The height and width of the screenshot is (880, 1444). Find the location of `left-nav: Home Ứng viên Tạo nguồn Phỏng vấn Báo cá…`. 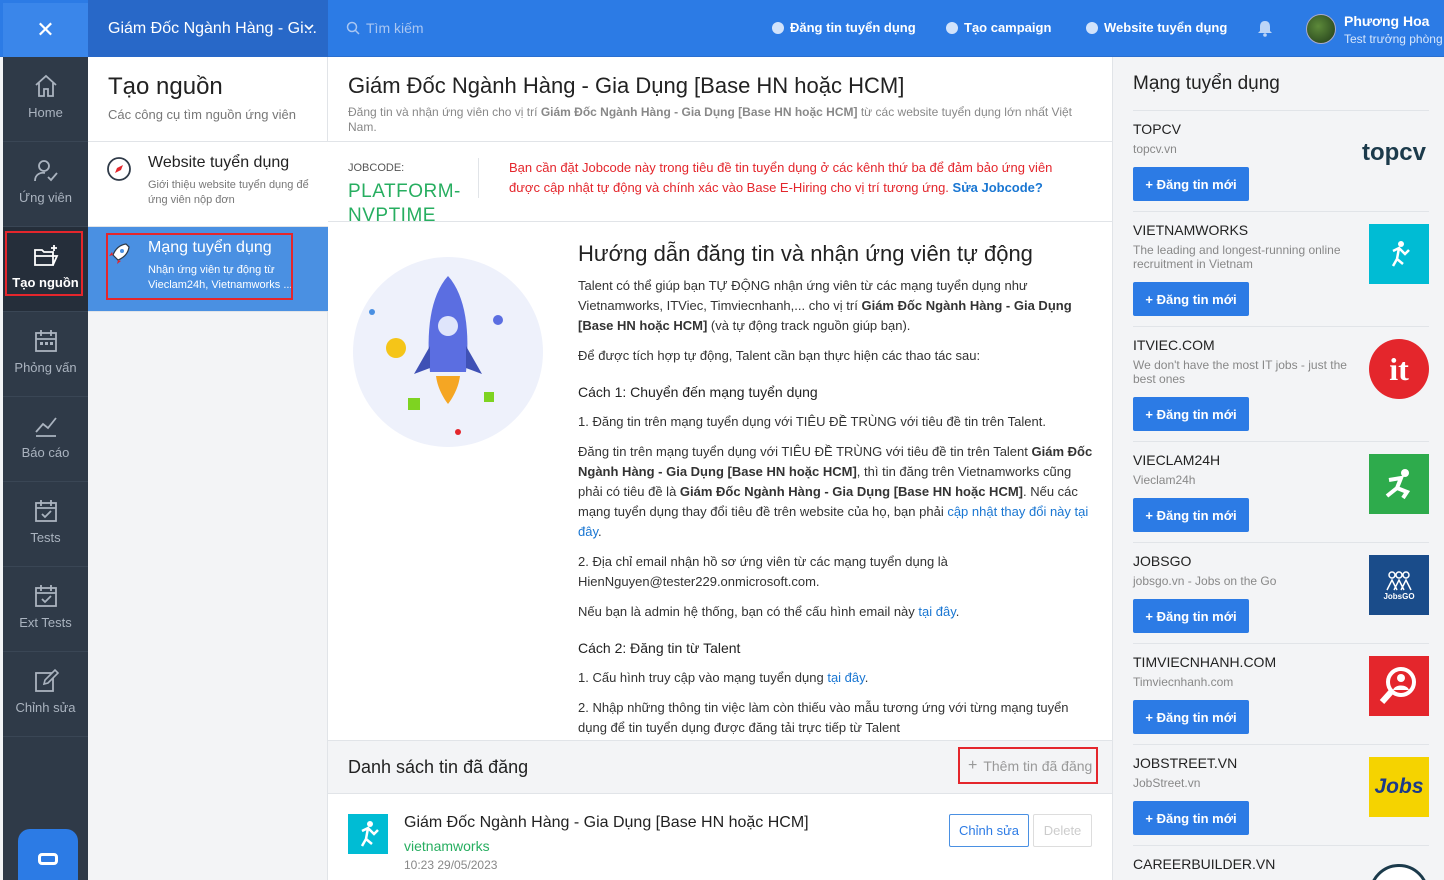

left-nav: Home Ứng viên Tạo nguồn Phỏng vấn Báo cá… is located at coordinates (45, 468).